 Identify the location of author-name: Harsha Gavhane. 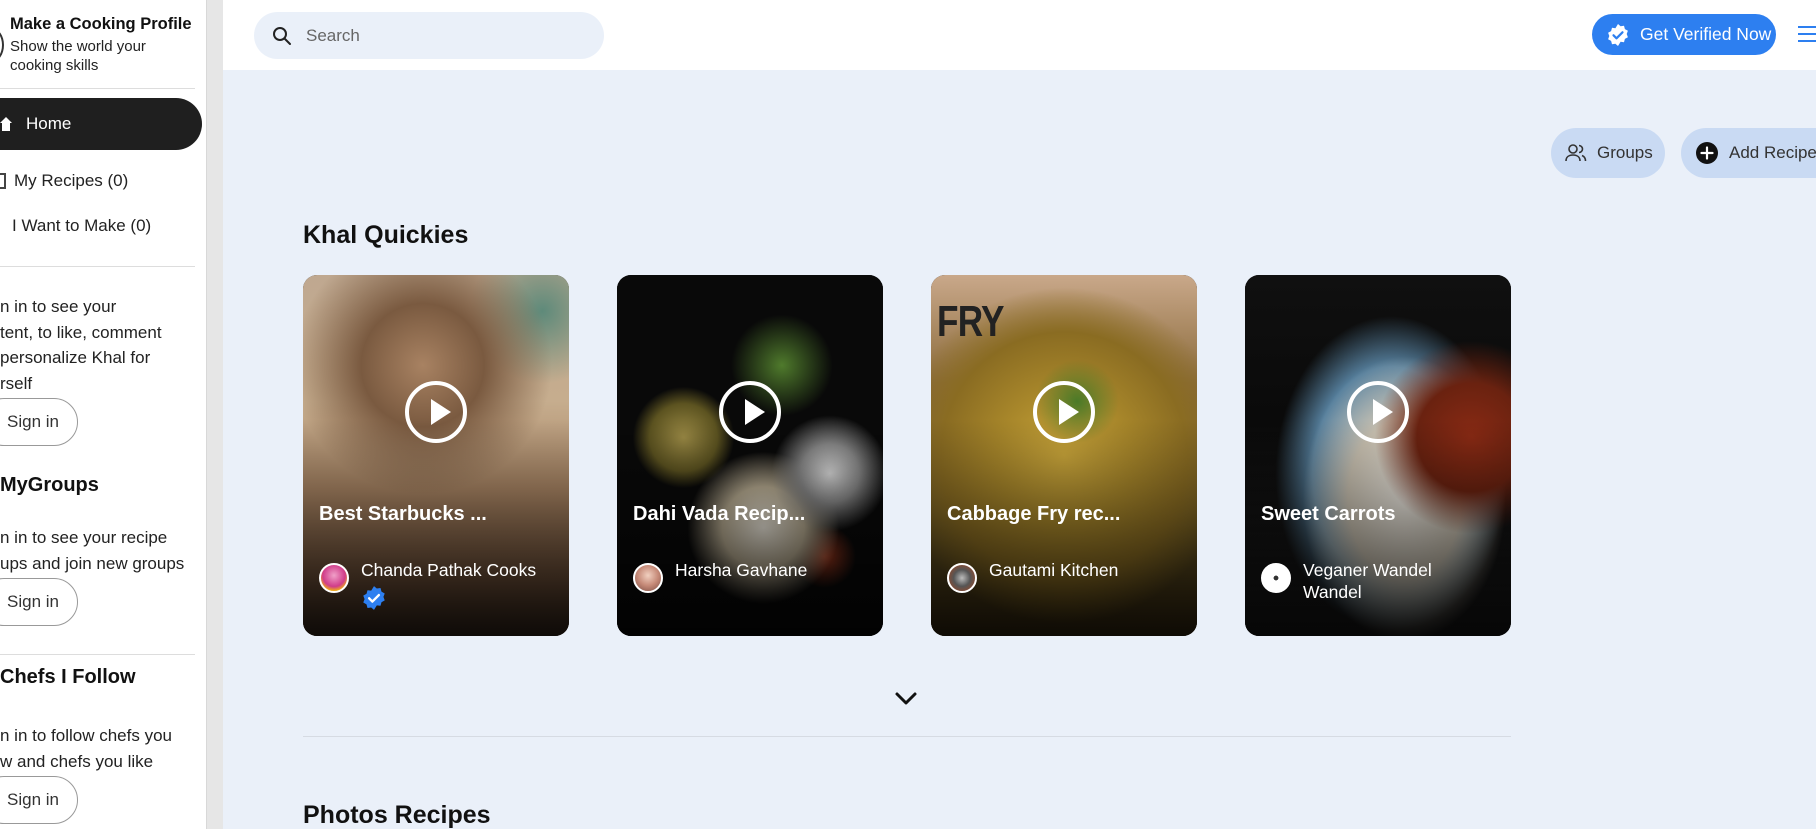
(741, 570).